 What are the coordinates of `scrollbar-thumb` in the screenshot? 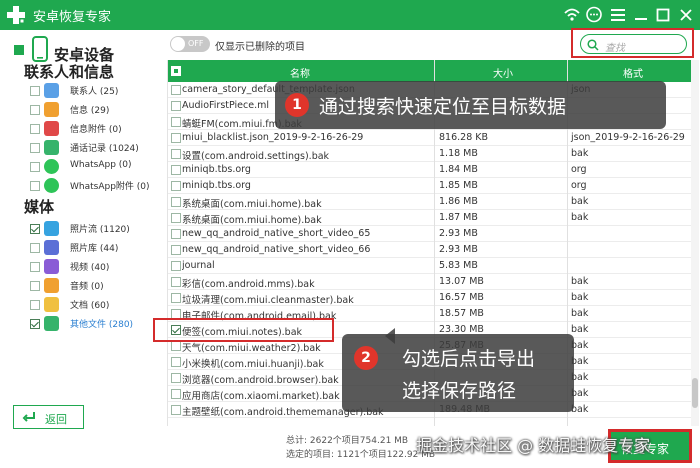 It's located at (695, 393).